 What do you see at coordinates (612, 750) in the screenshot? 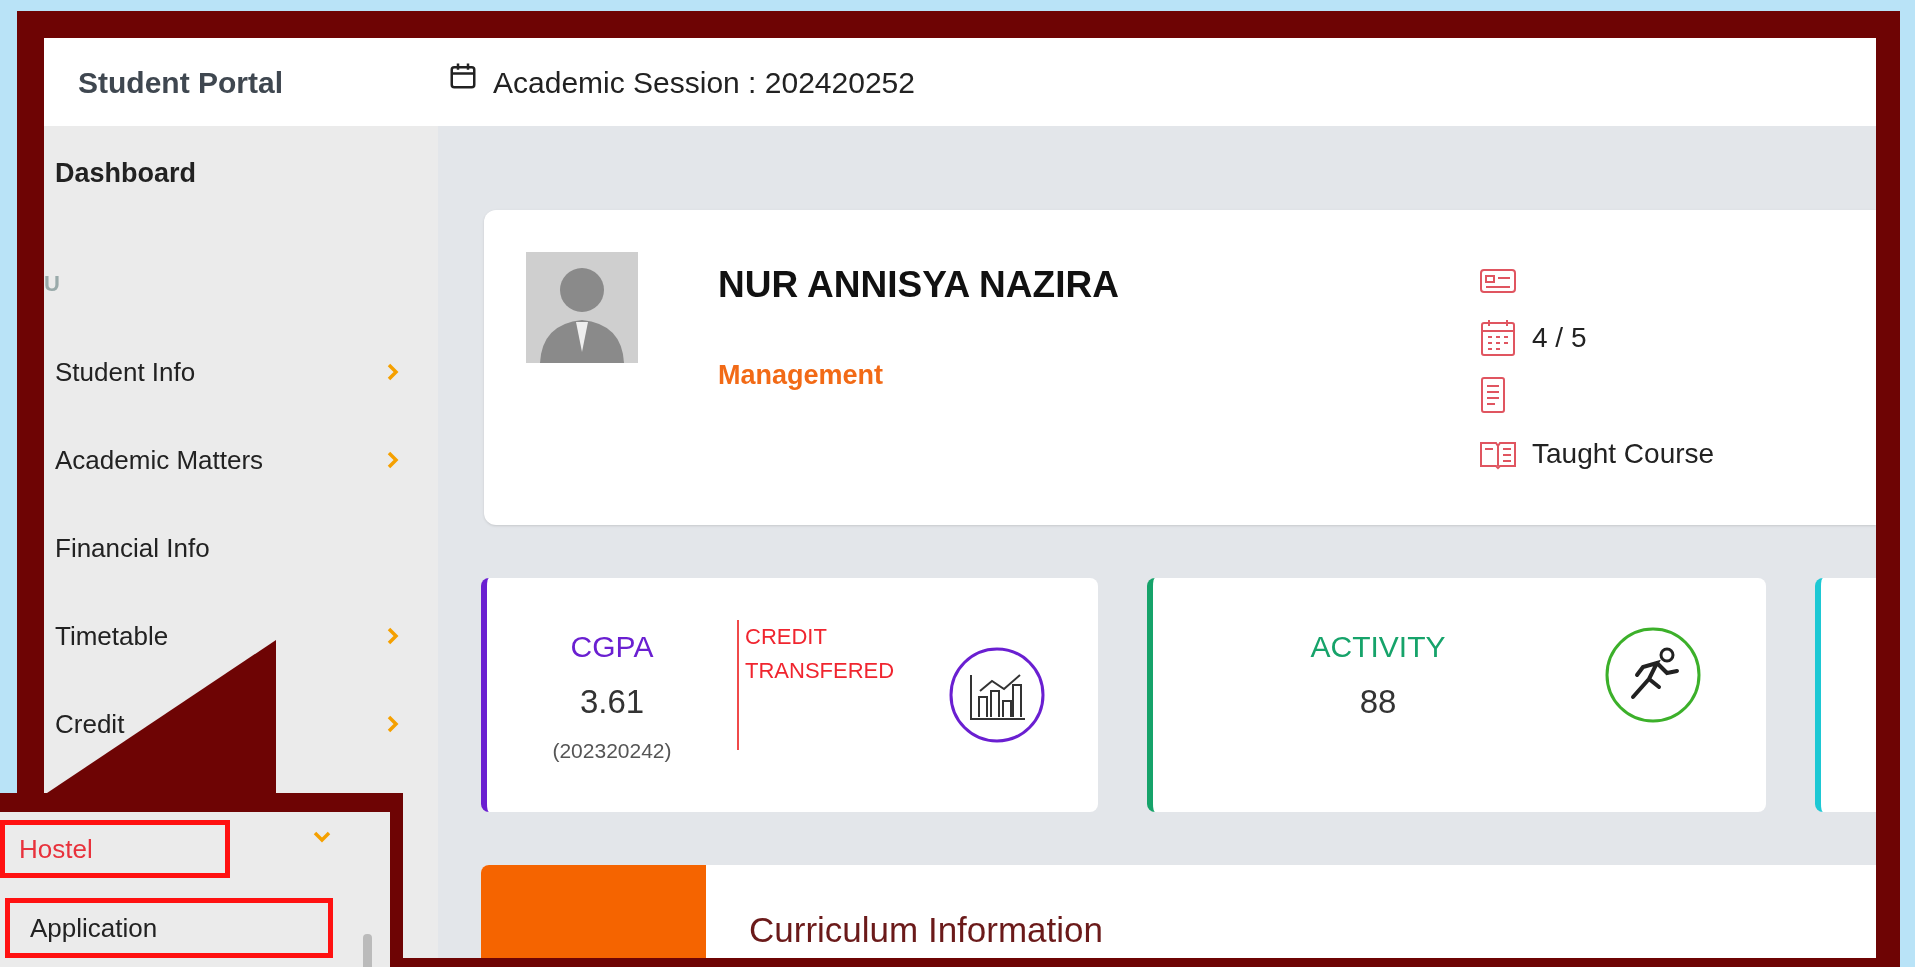
I see `cgpa-session: (202320242)` at bounding box center [612, 750].